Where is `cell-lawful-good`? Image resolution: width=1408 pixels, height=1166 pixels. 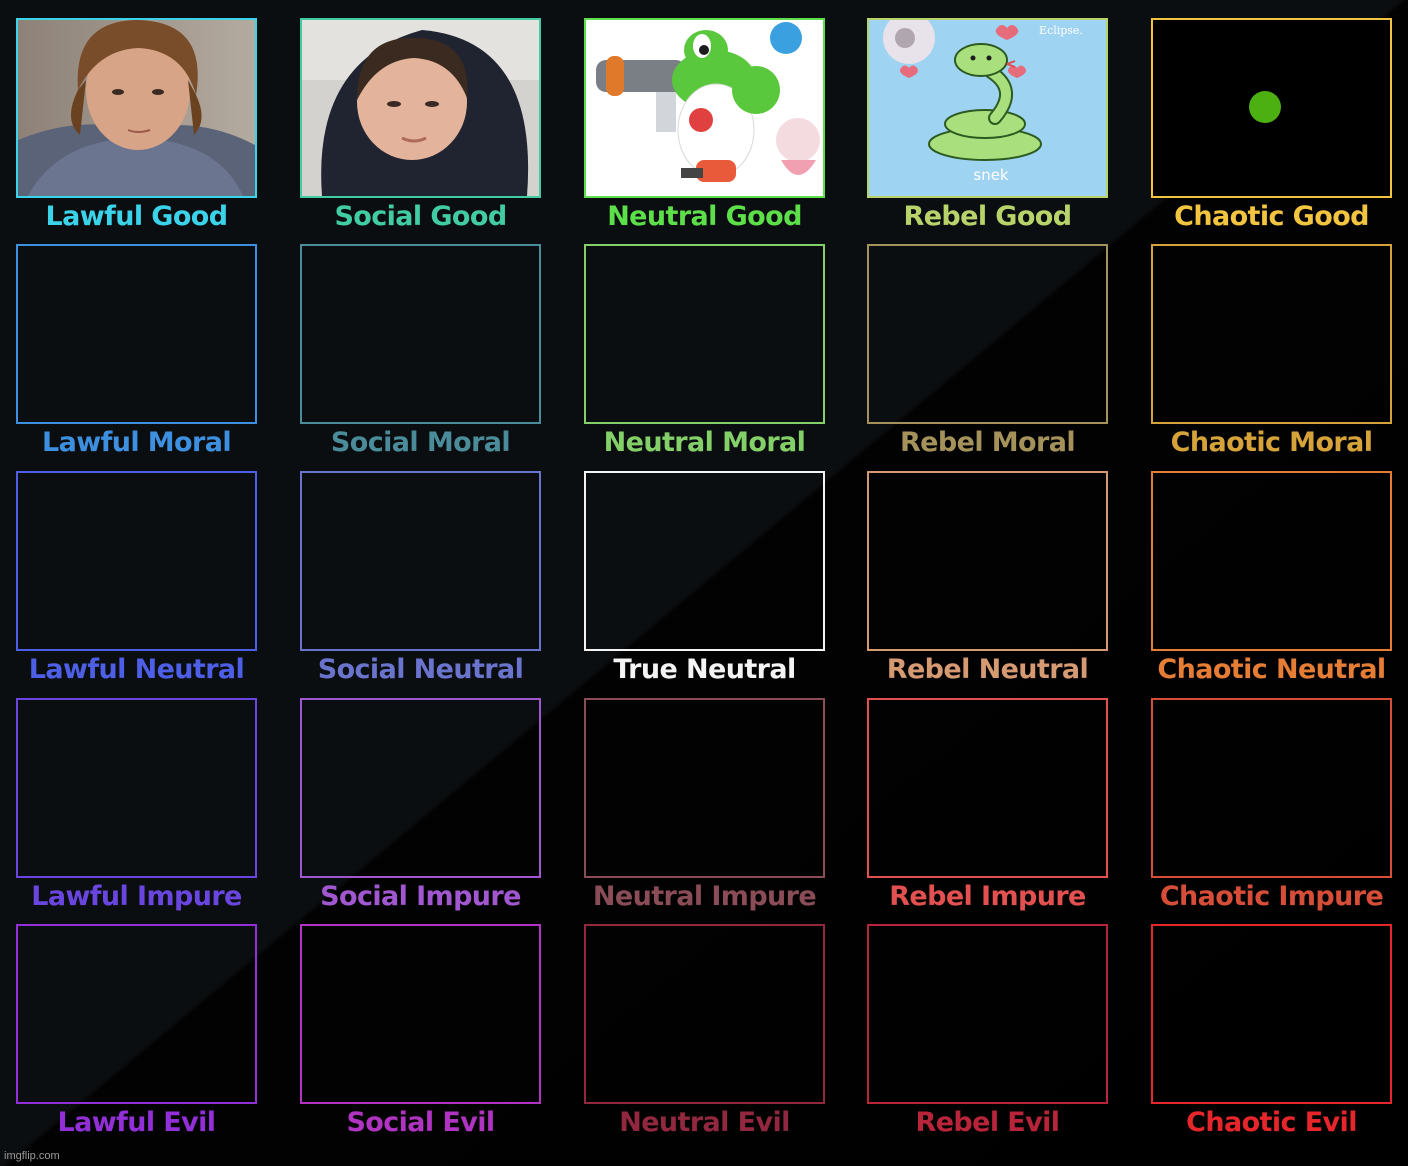 cell-lawful-good is located at coordinates (136, 108).